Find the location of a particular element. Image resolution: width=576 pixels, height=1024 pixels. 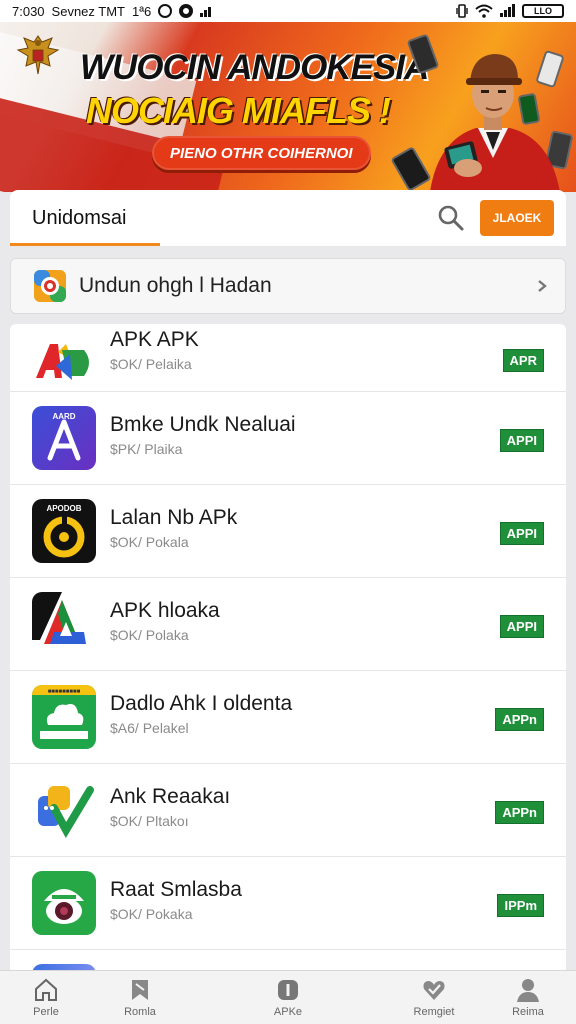

svg-text: APODOB is located at coordinates (63, 508).